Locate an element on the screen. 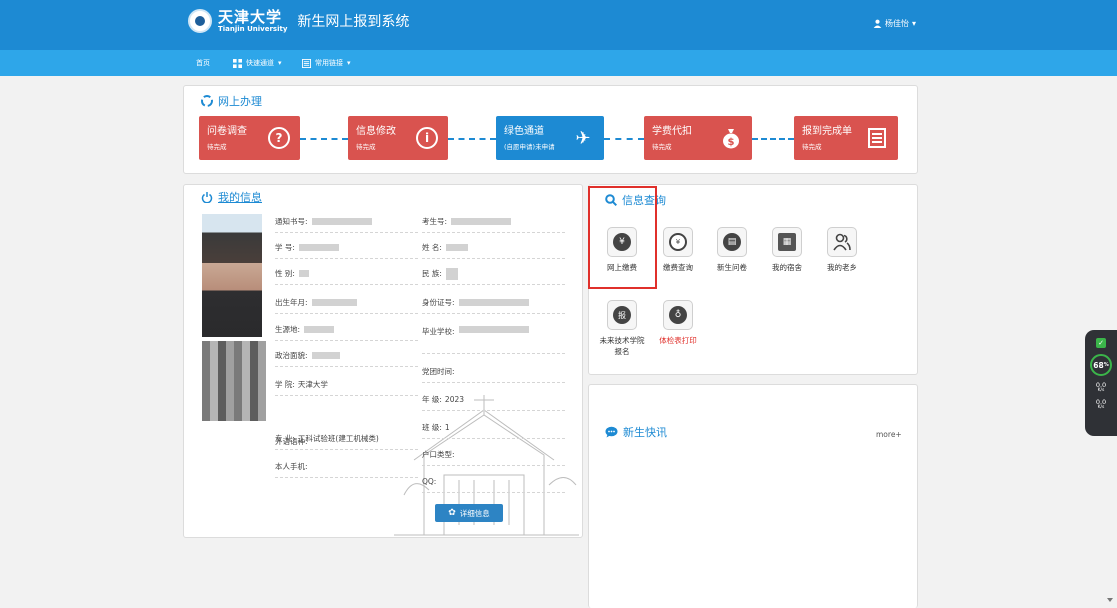 Image resolution: width=1117 pixels, height=608 pixels. field-label: 性 别: is located at coordinates (285, 273).